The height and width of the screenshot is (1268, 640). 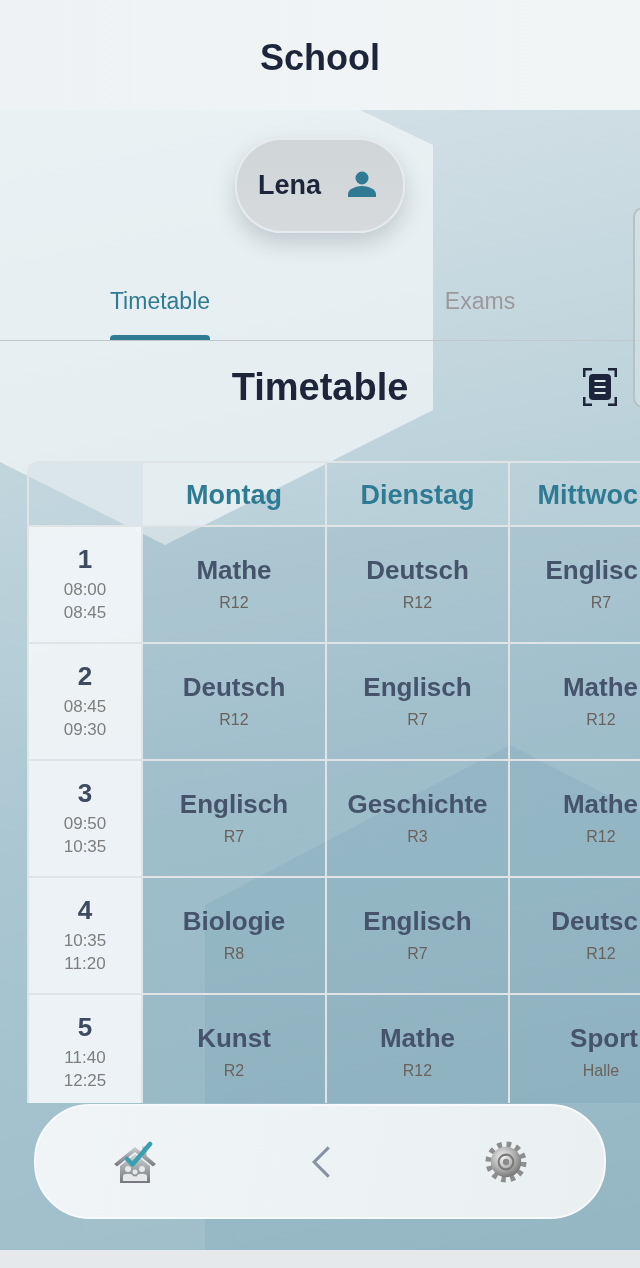 What do you see at coordinates (604, 1037) in the screenshot?
I see `subject-name: Sport` at bounding box center [604, 1037].